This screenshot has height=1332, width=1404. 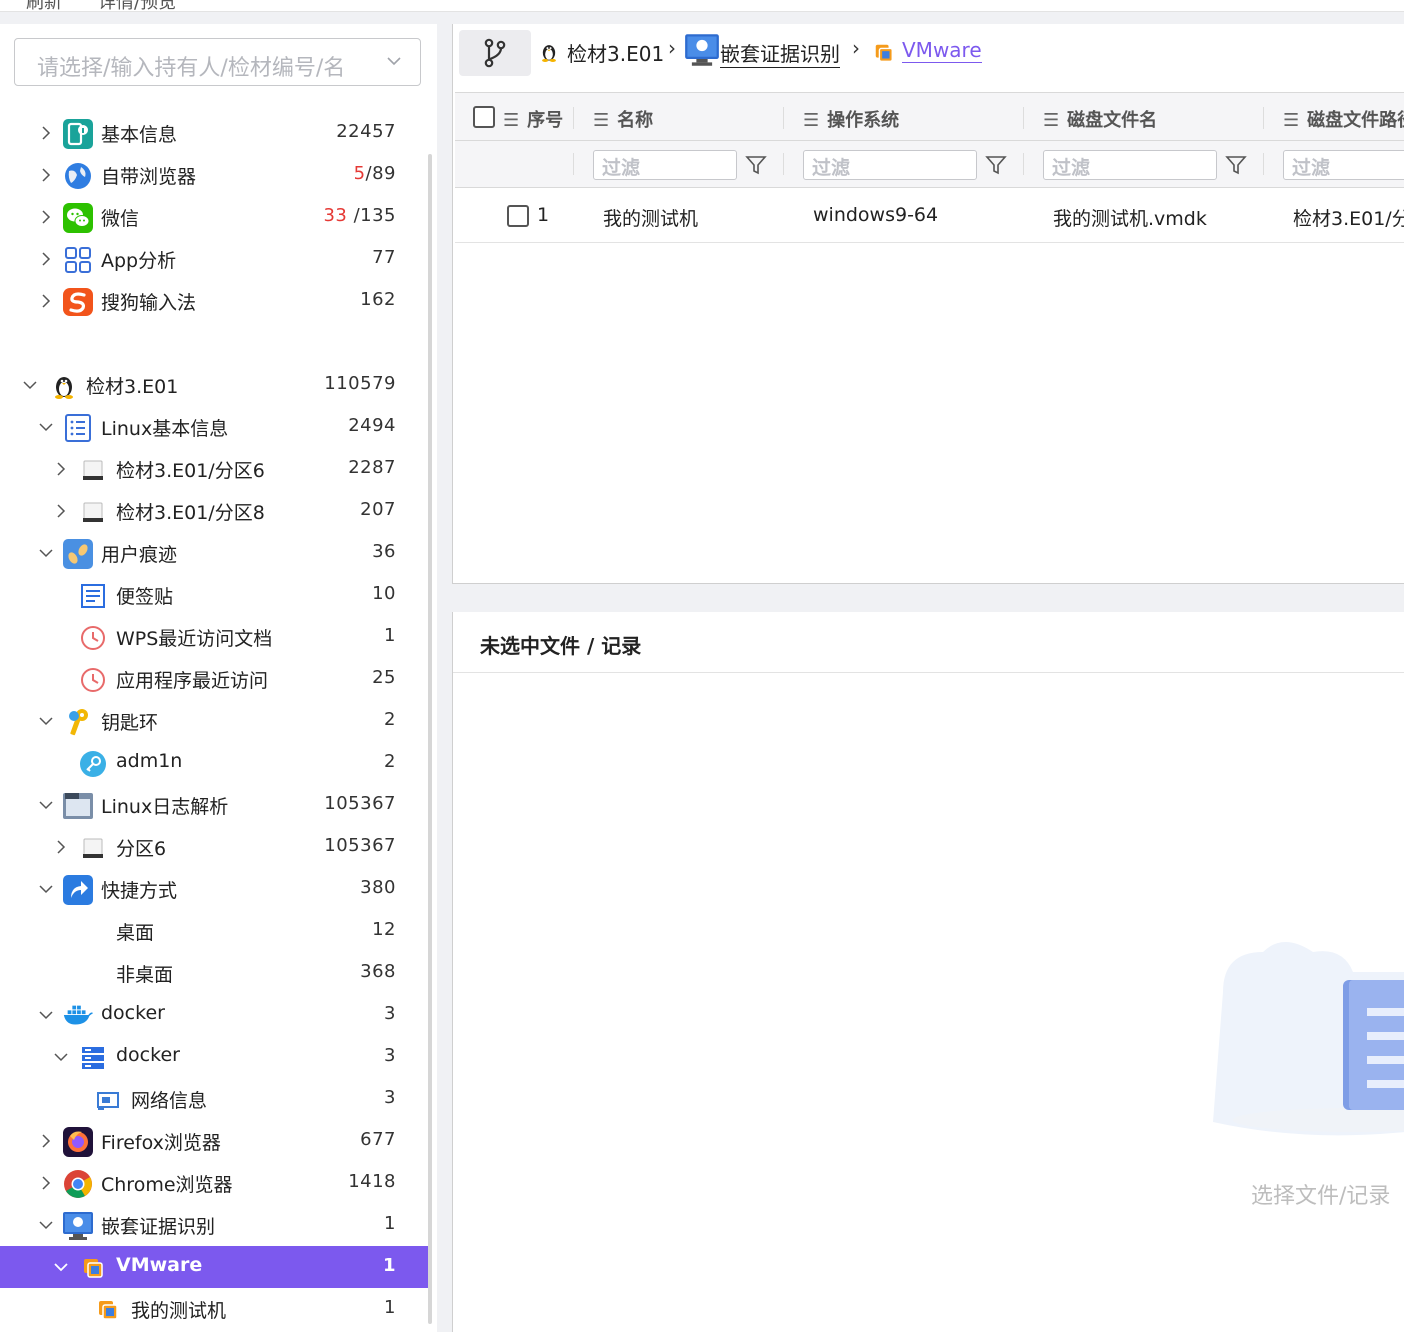 I want to click on filter-input-disk-file: 过滤, so click(x=1130, y=165).